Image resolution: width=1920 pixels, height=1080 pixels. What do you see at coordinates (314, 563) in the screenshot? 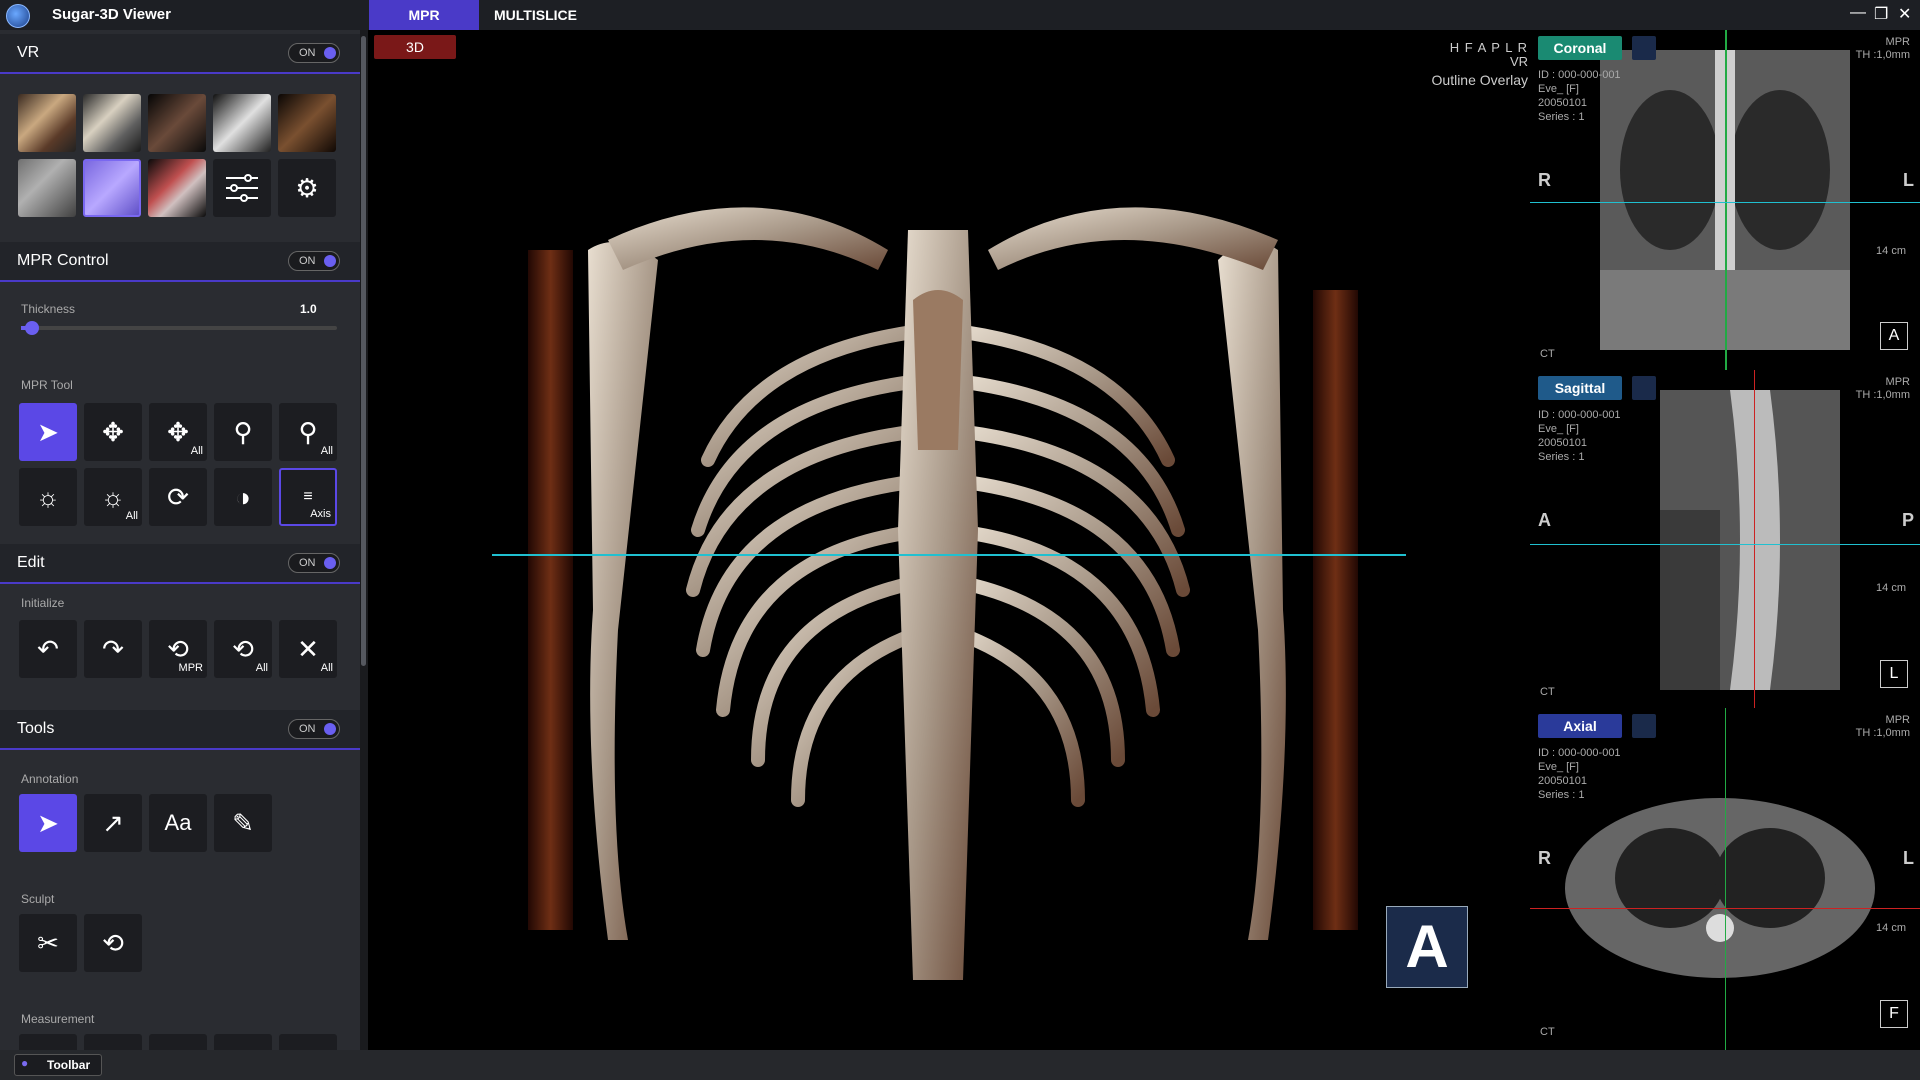
I see `edit-toggle: ON` at bounding box center [314, 563].